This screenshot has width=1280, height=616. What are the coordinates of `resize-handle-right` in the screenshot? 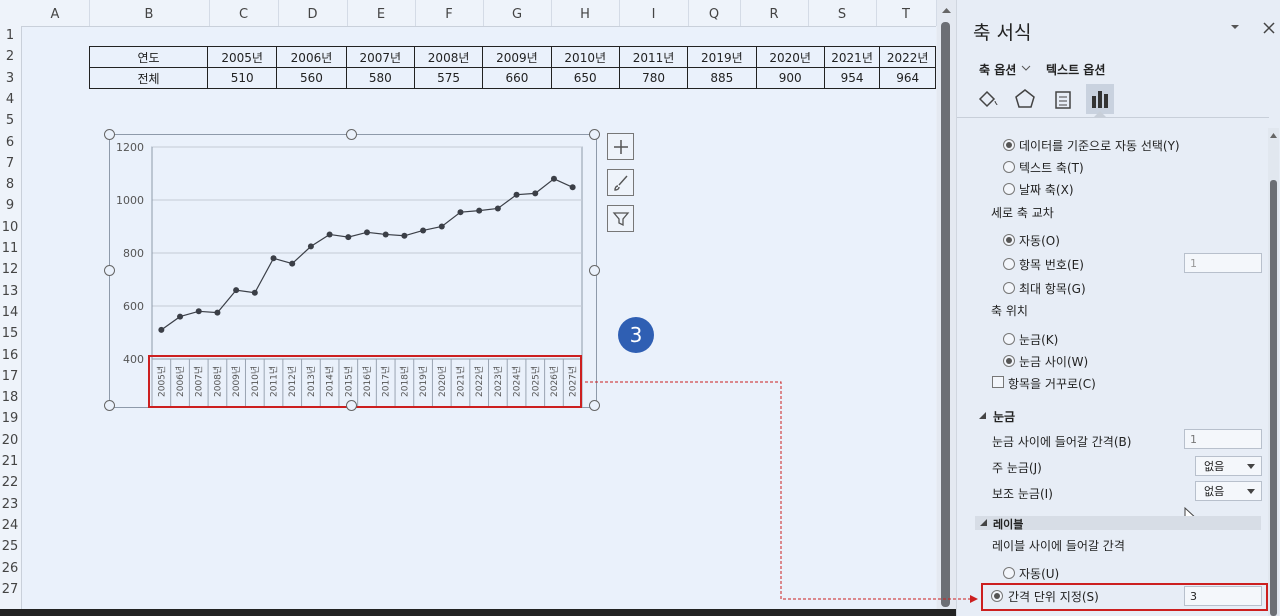 It's located at (594, 270).